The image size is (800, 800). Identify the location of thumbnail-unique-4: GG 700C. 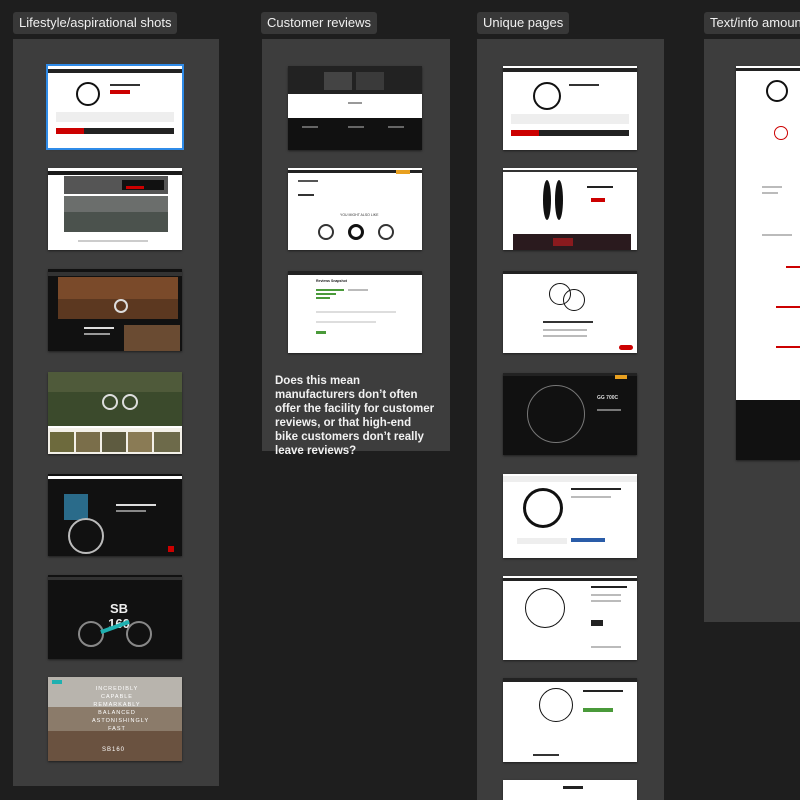
(570, 414).